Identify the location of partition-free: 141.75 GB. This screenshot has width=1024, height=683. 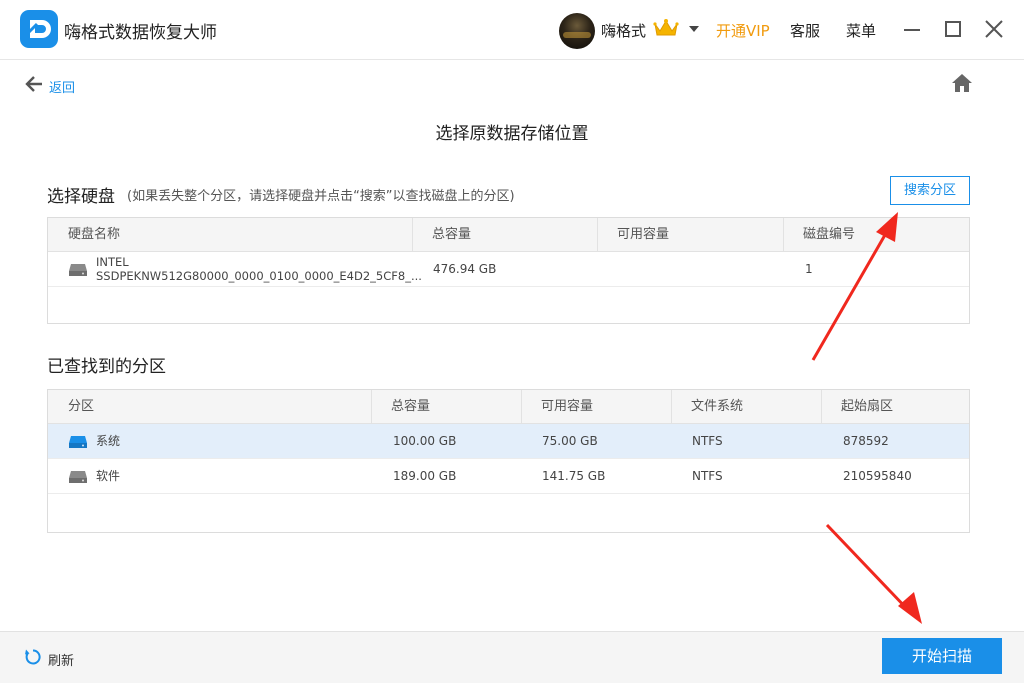
(574, 476).